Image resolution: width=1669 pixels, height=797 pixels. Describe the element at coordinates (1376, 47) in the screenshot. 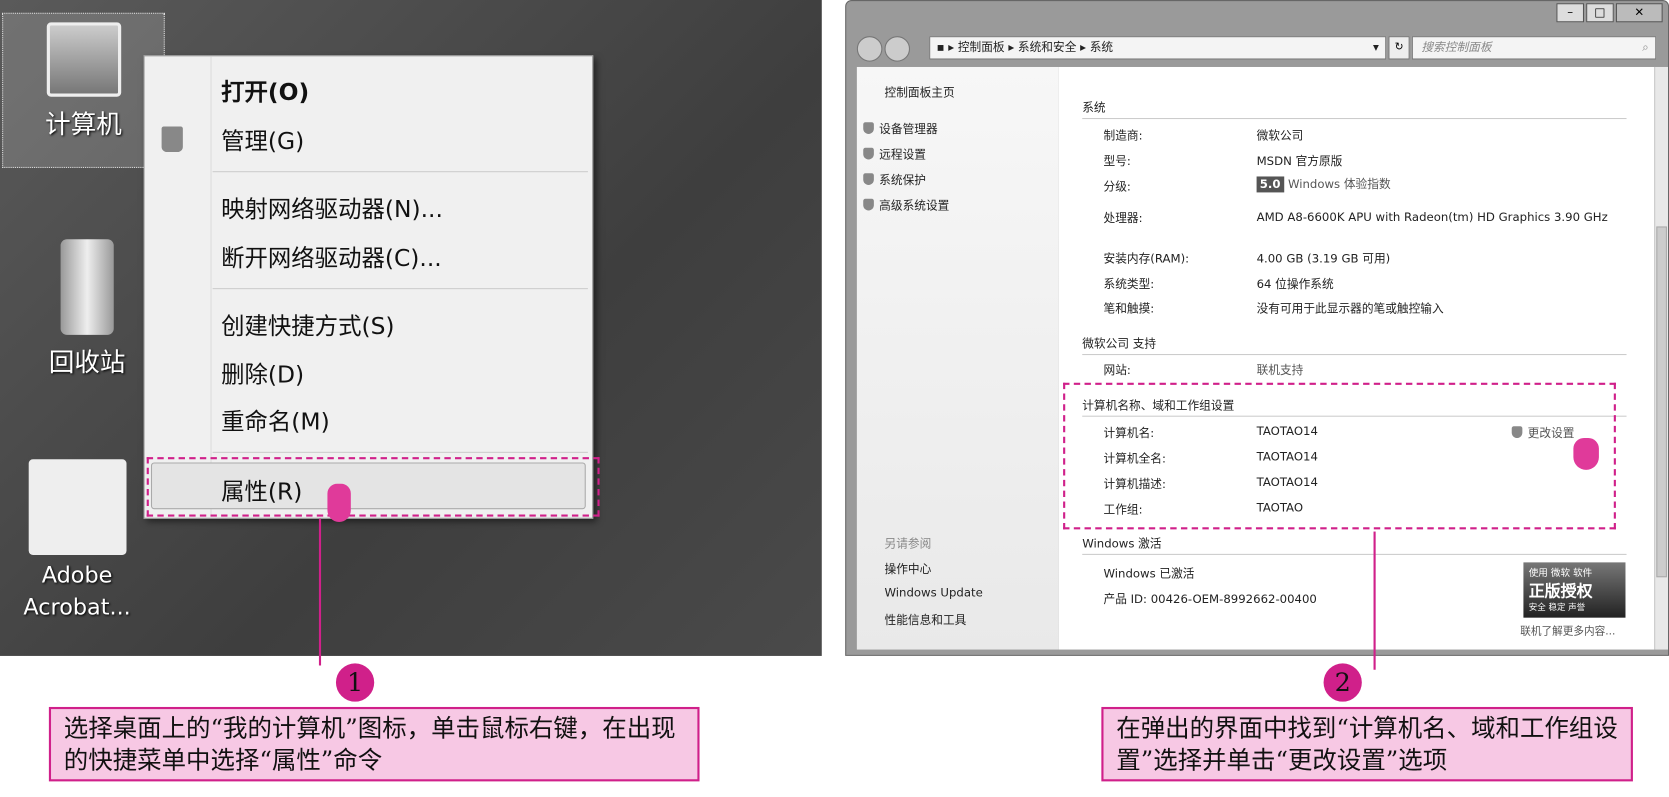

I see `dropdown-icon: ▾` at that location.